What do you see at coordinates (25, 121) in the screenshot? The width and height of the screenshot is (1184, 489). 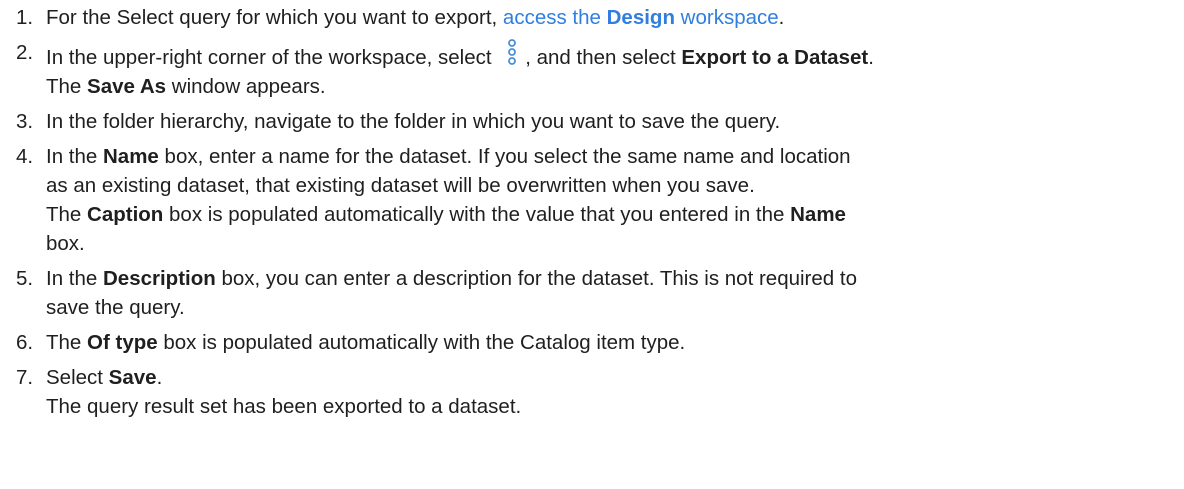 I see `step-number: 3.` at bounding box center [25, 121].